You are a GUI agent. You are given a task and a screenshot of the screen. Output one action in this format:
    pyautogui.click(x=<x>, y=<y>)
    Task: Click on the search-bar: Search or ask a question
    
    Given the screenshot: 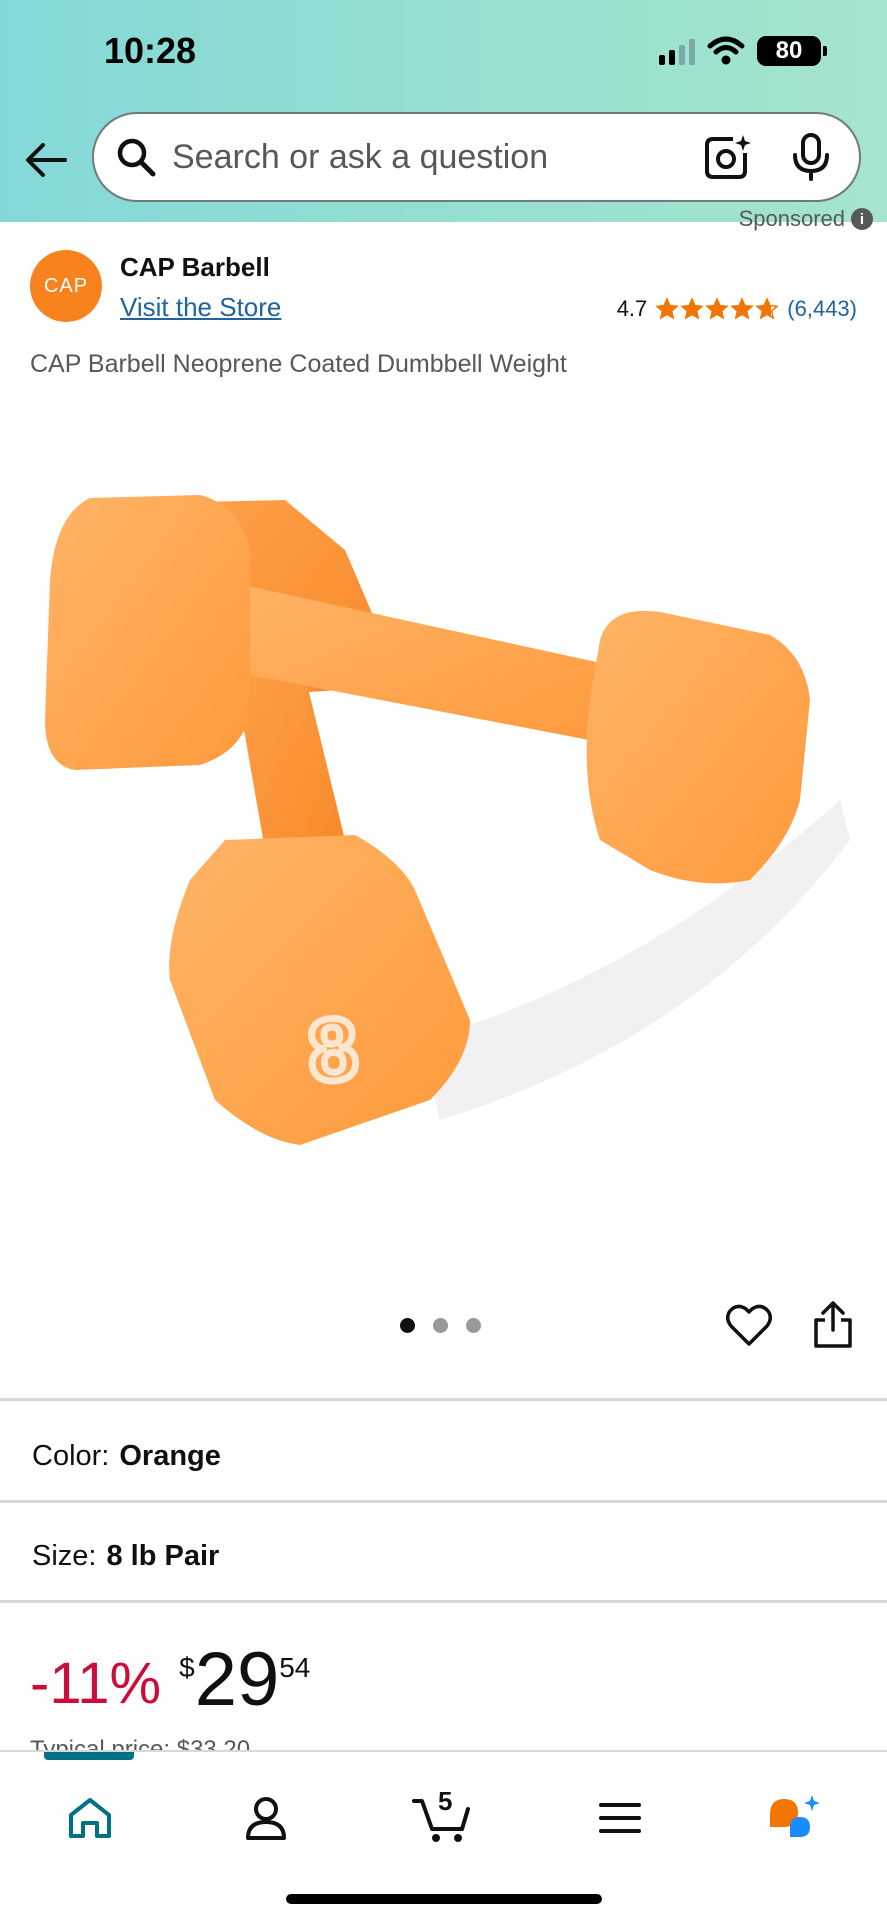 What is the action you would take?
    pyautogui.click(x=476, y=157)
    